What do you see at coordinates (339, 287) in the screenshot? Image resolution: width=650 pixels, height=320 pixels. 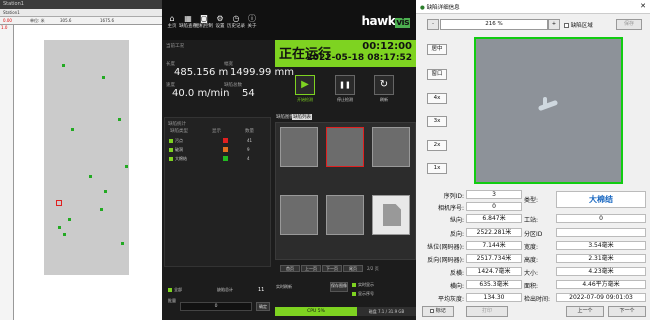 I see `save-images-button: 保存图像` at bounding box center [339, 287].